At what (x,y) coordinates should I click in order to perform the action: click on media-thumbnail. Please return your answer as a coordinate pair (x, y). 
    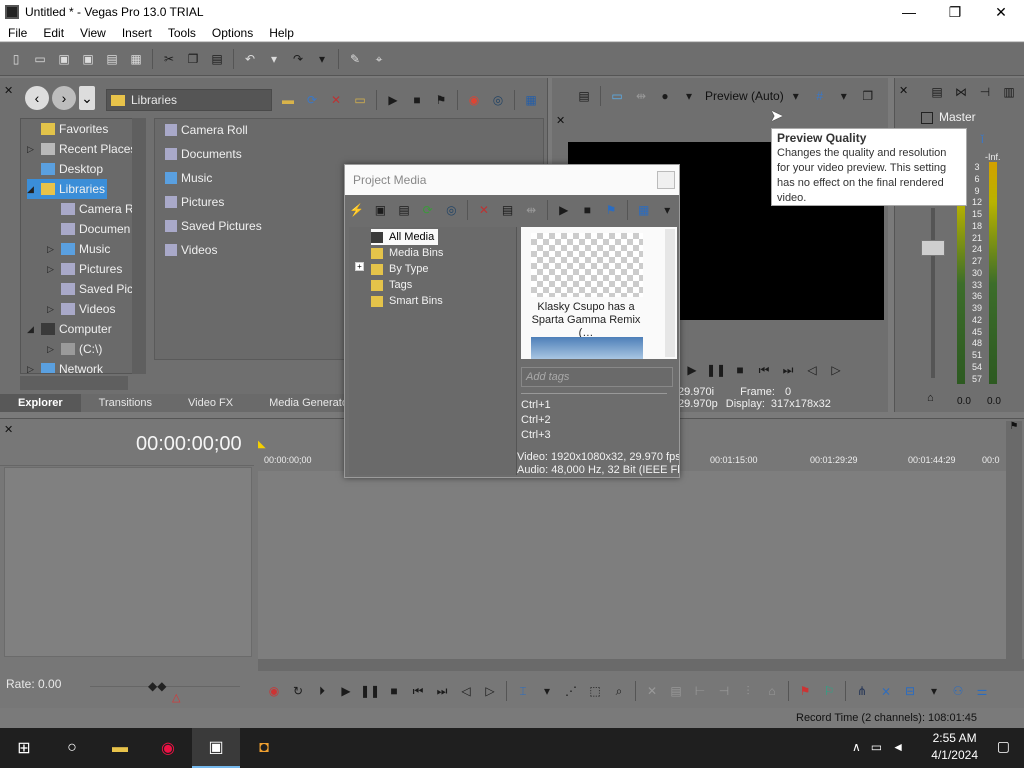
    Looking at the image, I should click on (587, 265).